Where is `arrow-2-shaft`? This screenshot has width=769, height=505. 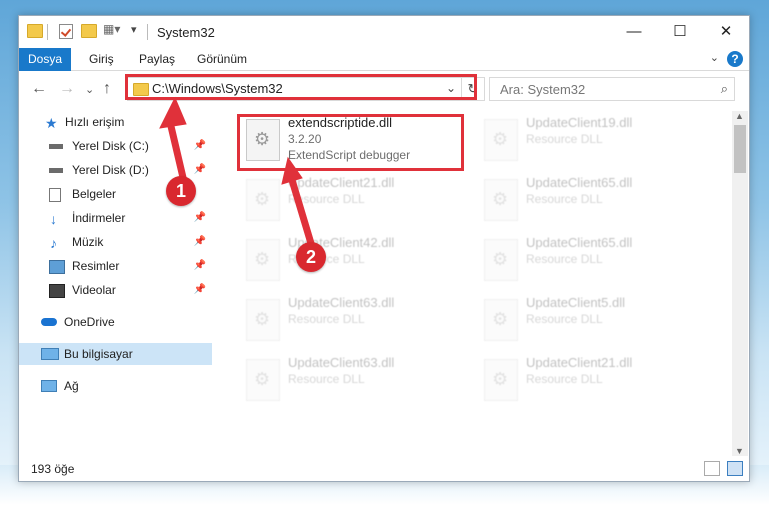
arrow-2-shaft is located at coordinates (302, 215).